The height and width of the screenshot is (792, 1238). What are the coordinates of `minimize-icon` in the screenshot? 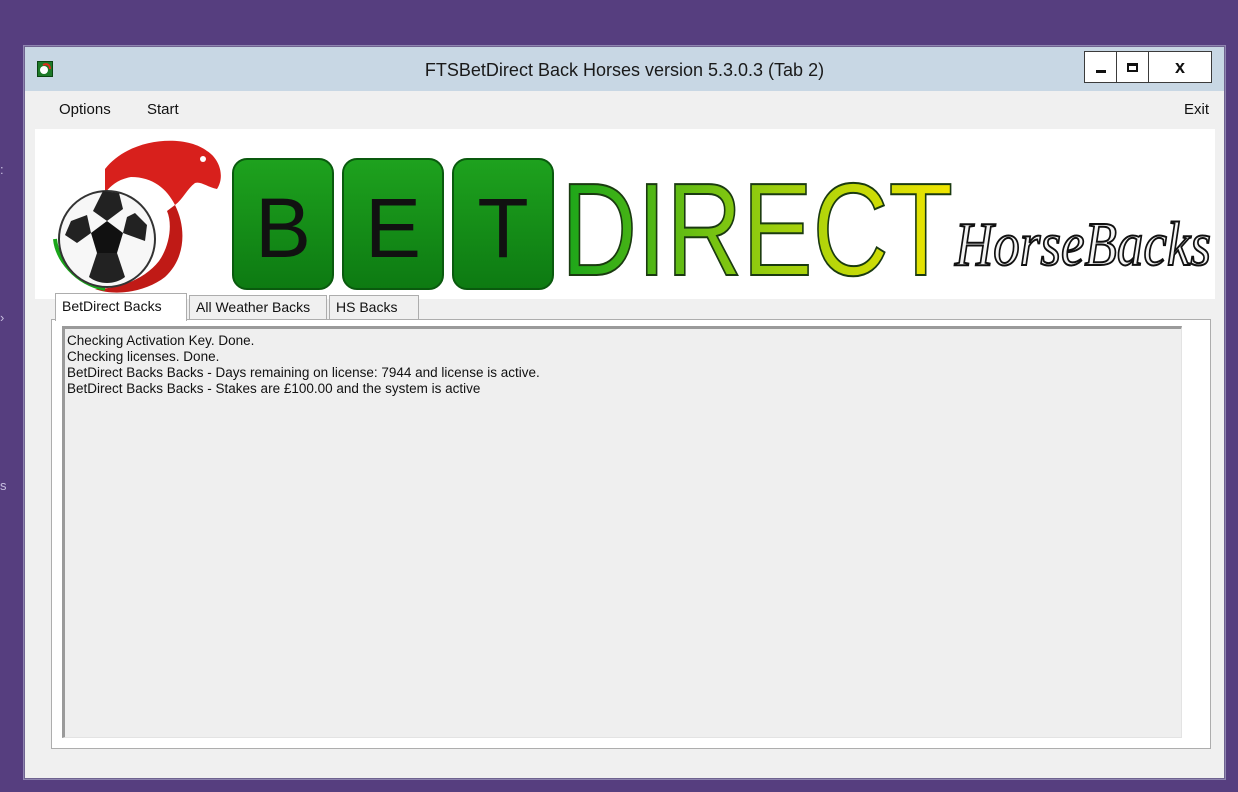 It's located at (1100, 71).